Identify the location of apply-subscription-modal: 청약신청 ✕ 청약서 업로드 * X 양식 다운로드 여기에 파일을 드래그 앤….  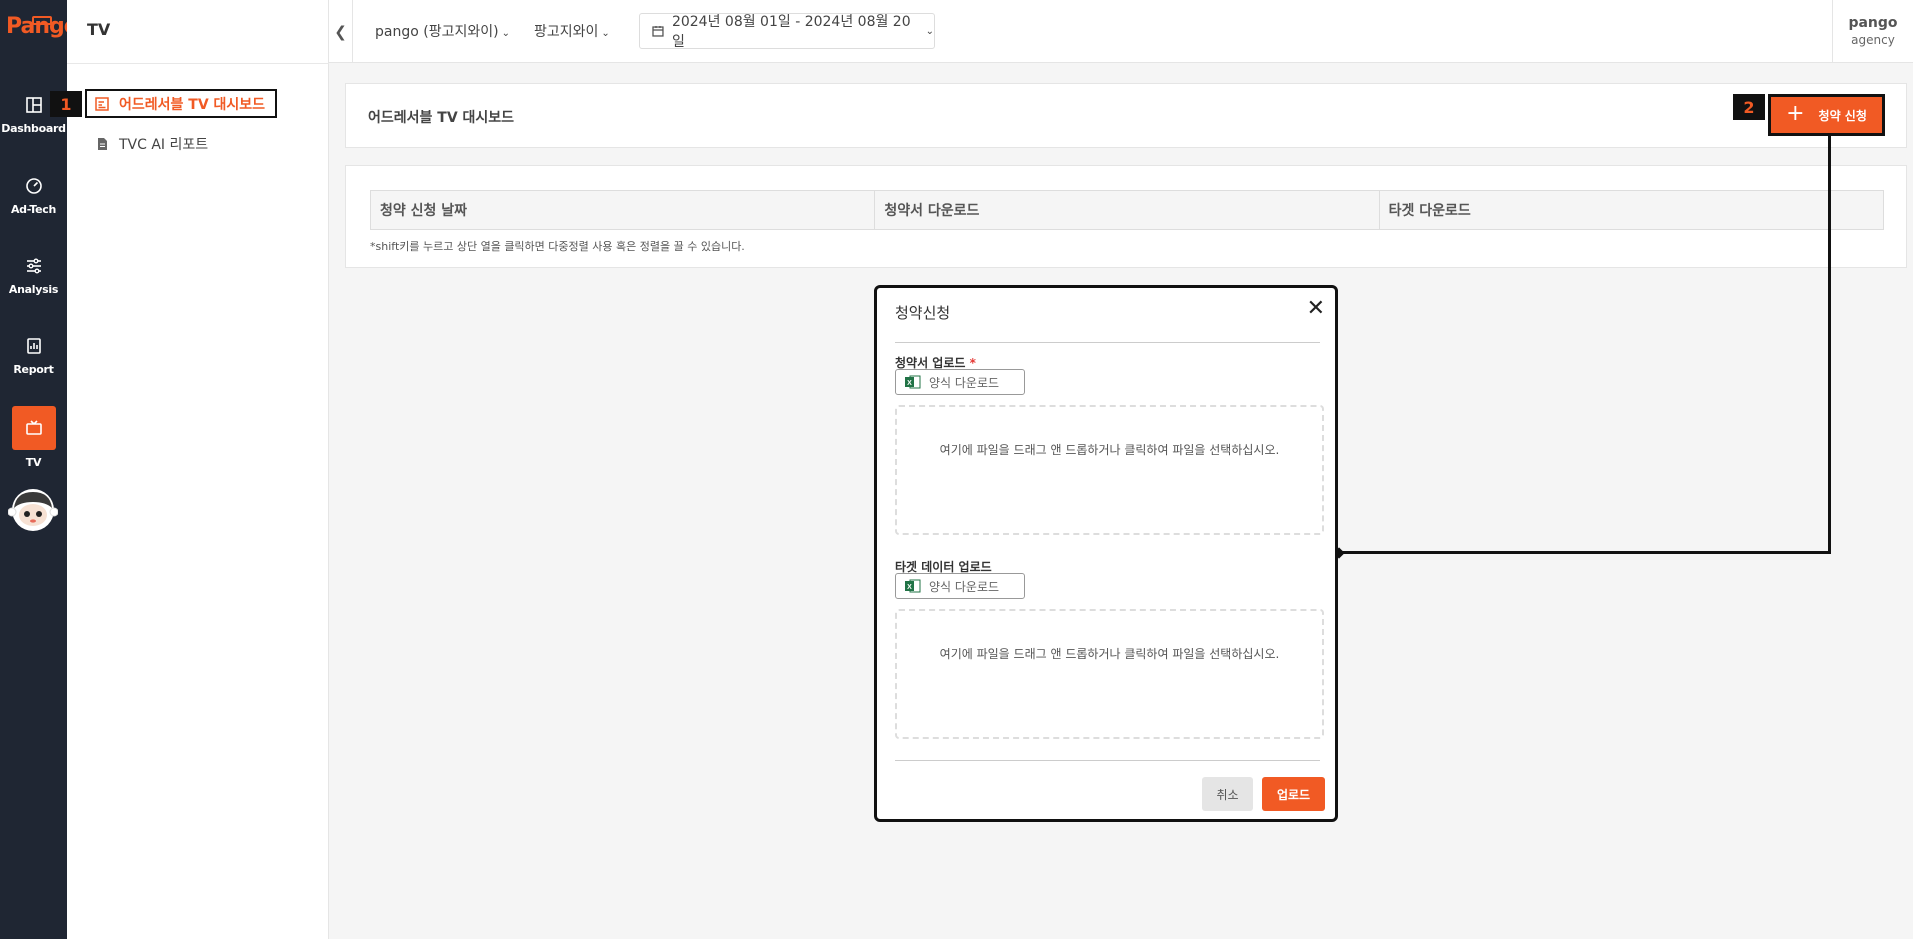
(1106, 553).